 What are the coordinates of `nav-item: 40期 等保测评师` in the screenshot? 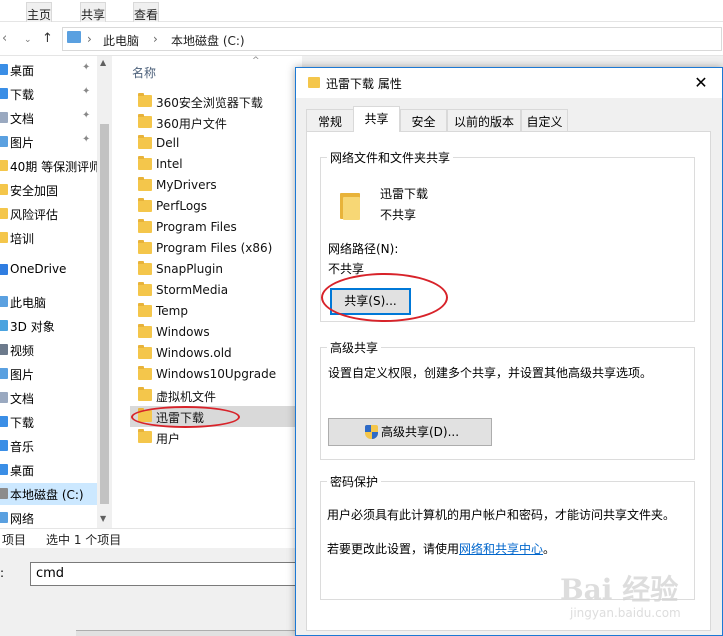 It's located at (48, 166).